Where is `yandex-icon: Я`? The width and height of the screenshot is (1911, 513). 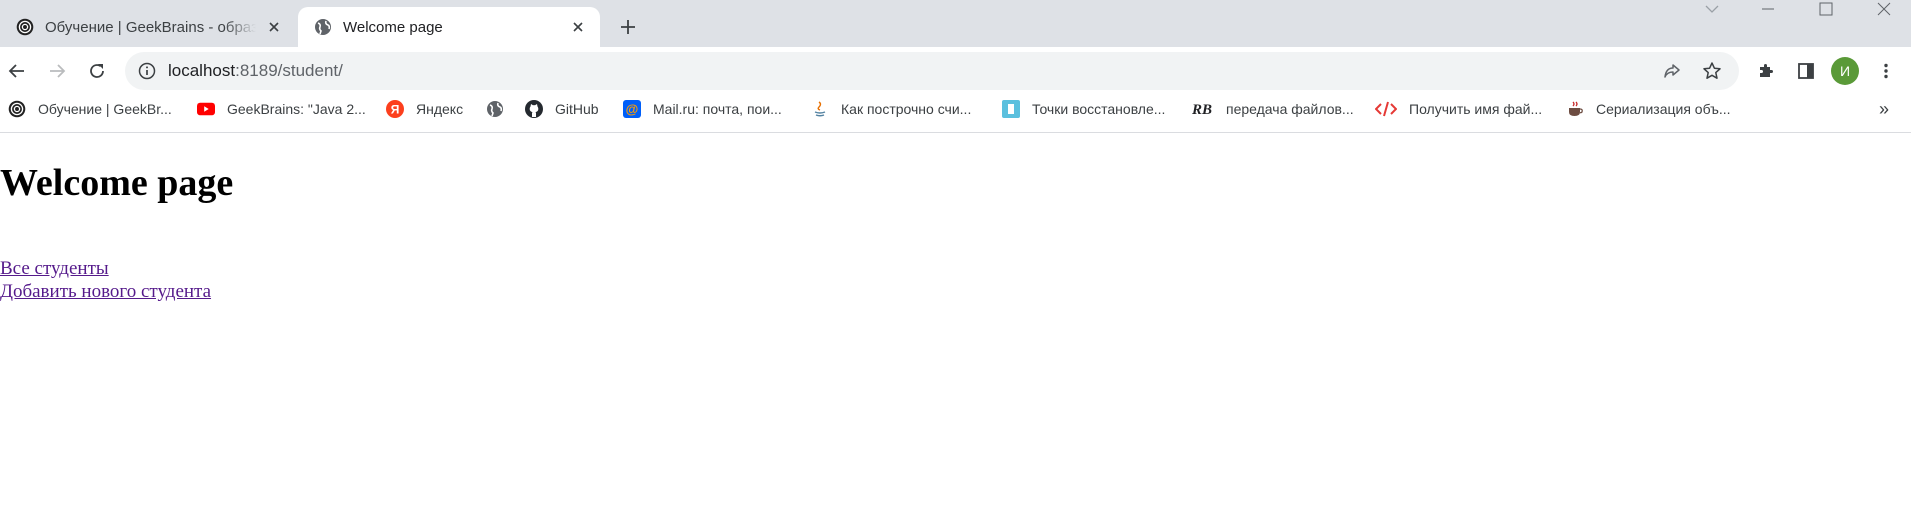 yandex-icon: Я is located at coordinates (395, 109).